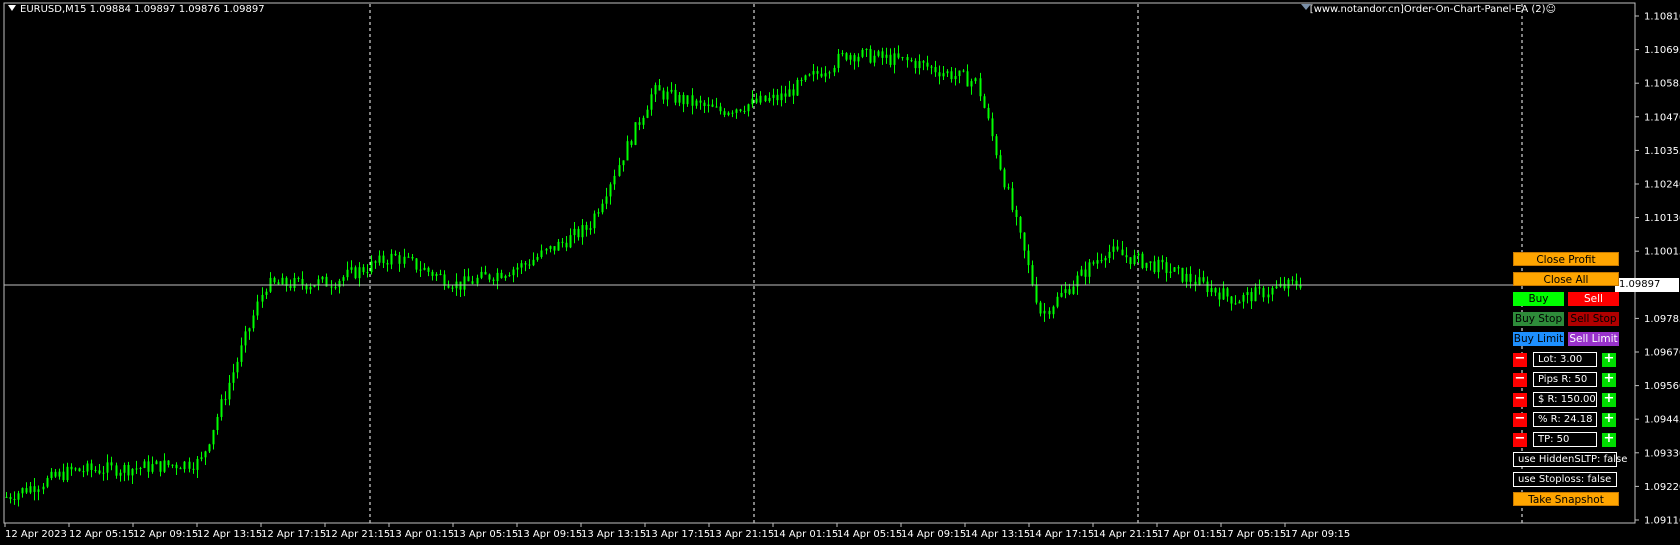 This screenshot has height=545, width=1680. Describe the element at coordinates (1593, 299) in the screenshot. I see `sell-button: Sell` at that location.